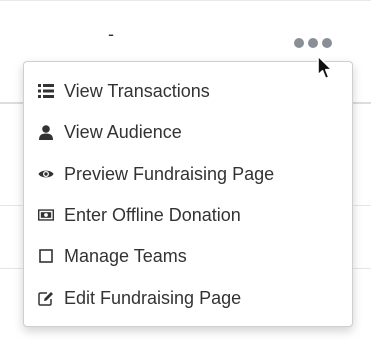 Image resolution: width=371 pixels, height=342 pixels. What do you see at coordinates (325, 67) in the screenshot?
I see `mouse-cursor-icon` at bounding box center [325, 67].